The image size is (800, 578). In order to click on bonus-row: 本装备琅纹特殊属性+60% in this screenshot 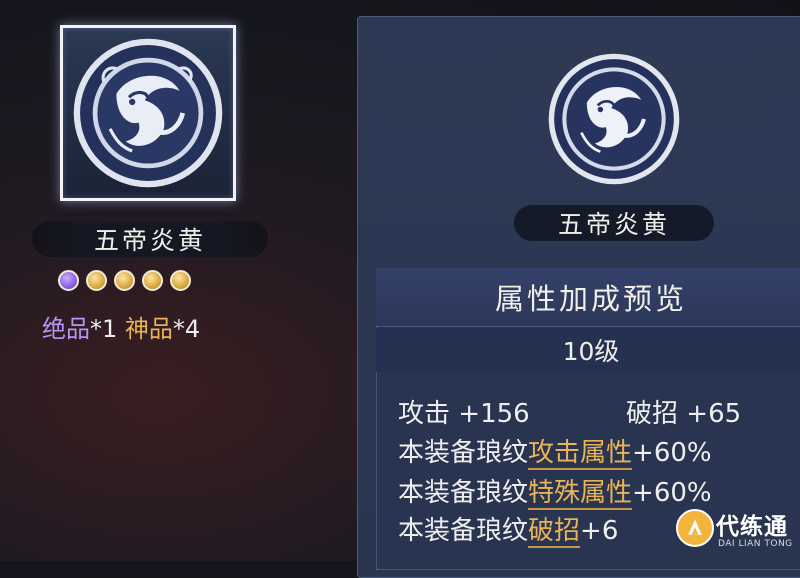, I will do `click(555, 491)`.